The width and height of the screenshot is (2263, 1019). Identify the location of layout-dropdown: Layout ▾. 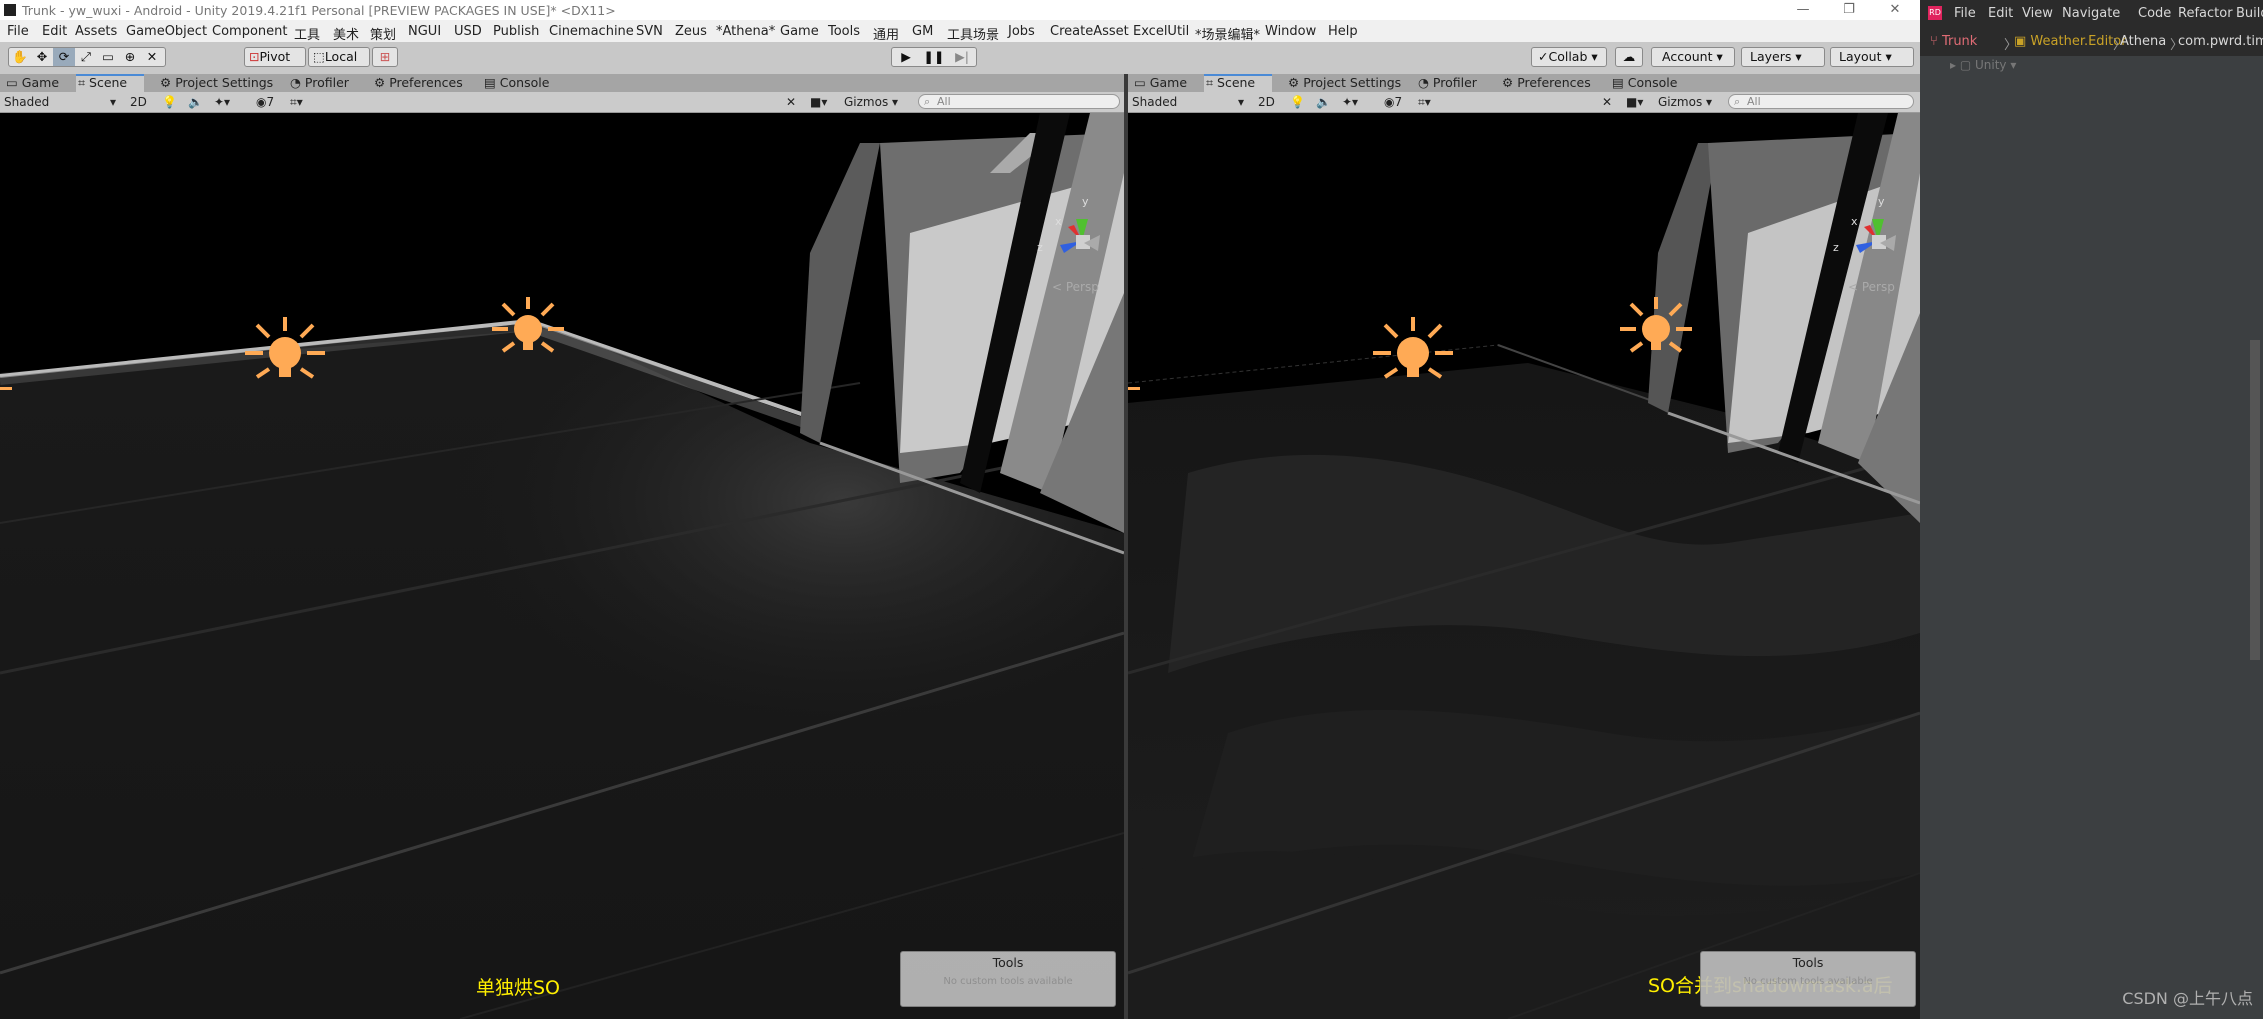
(1872, 57).